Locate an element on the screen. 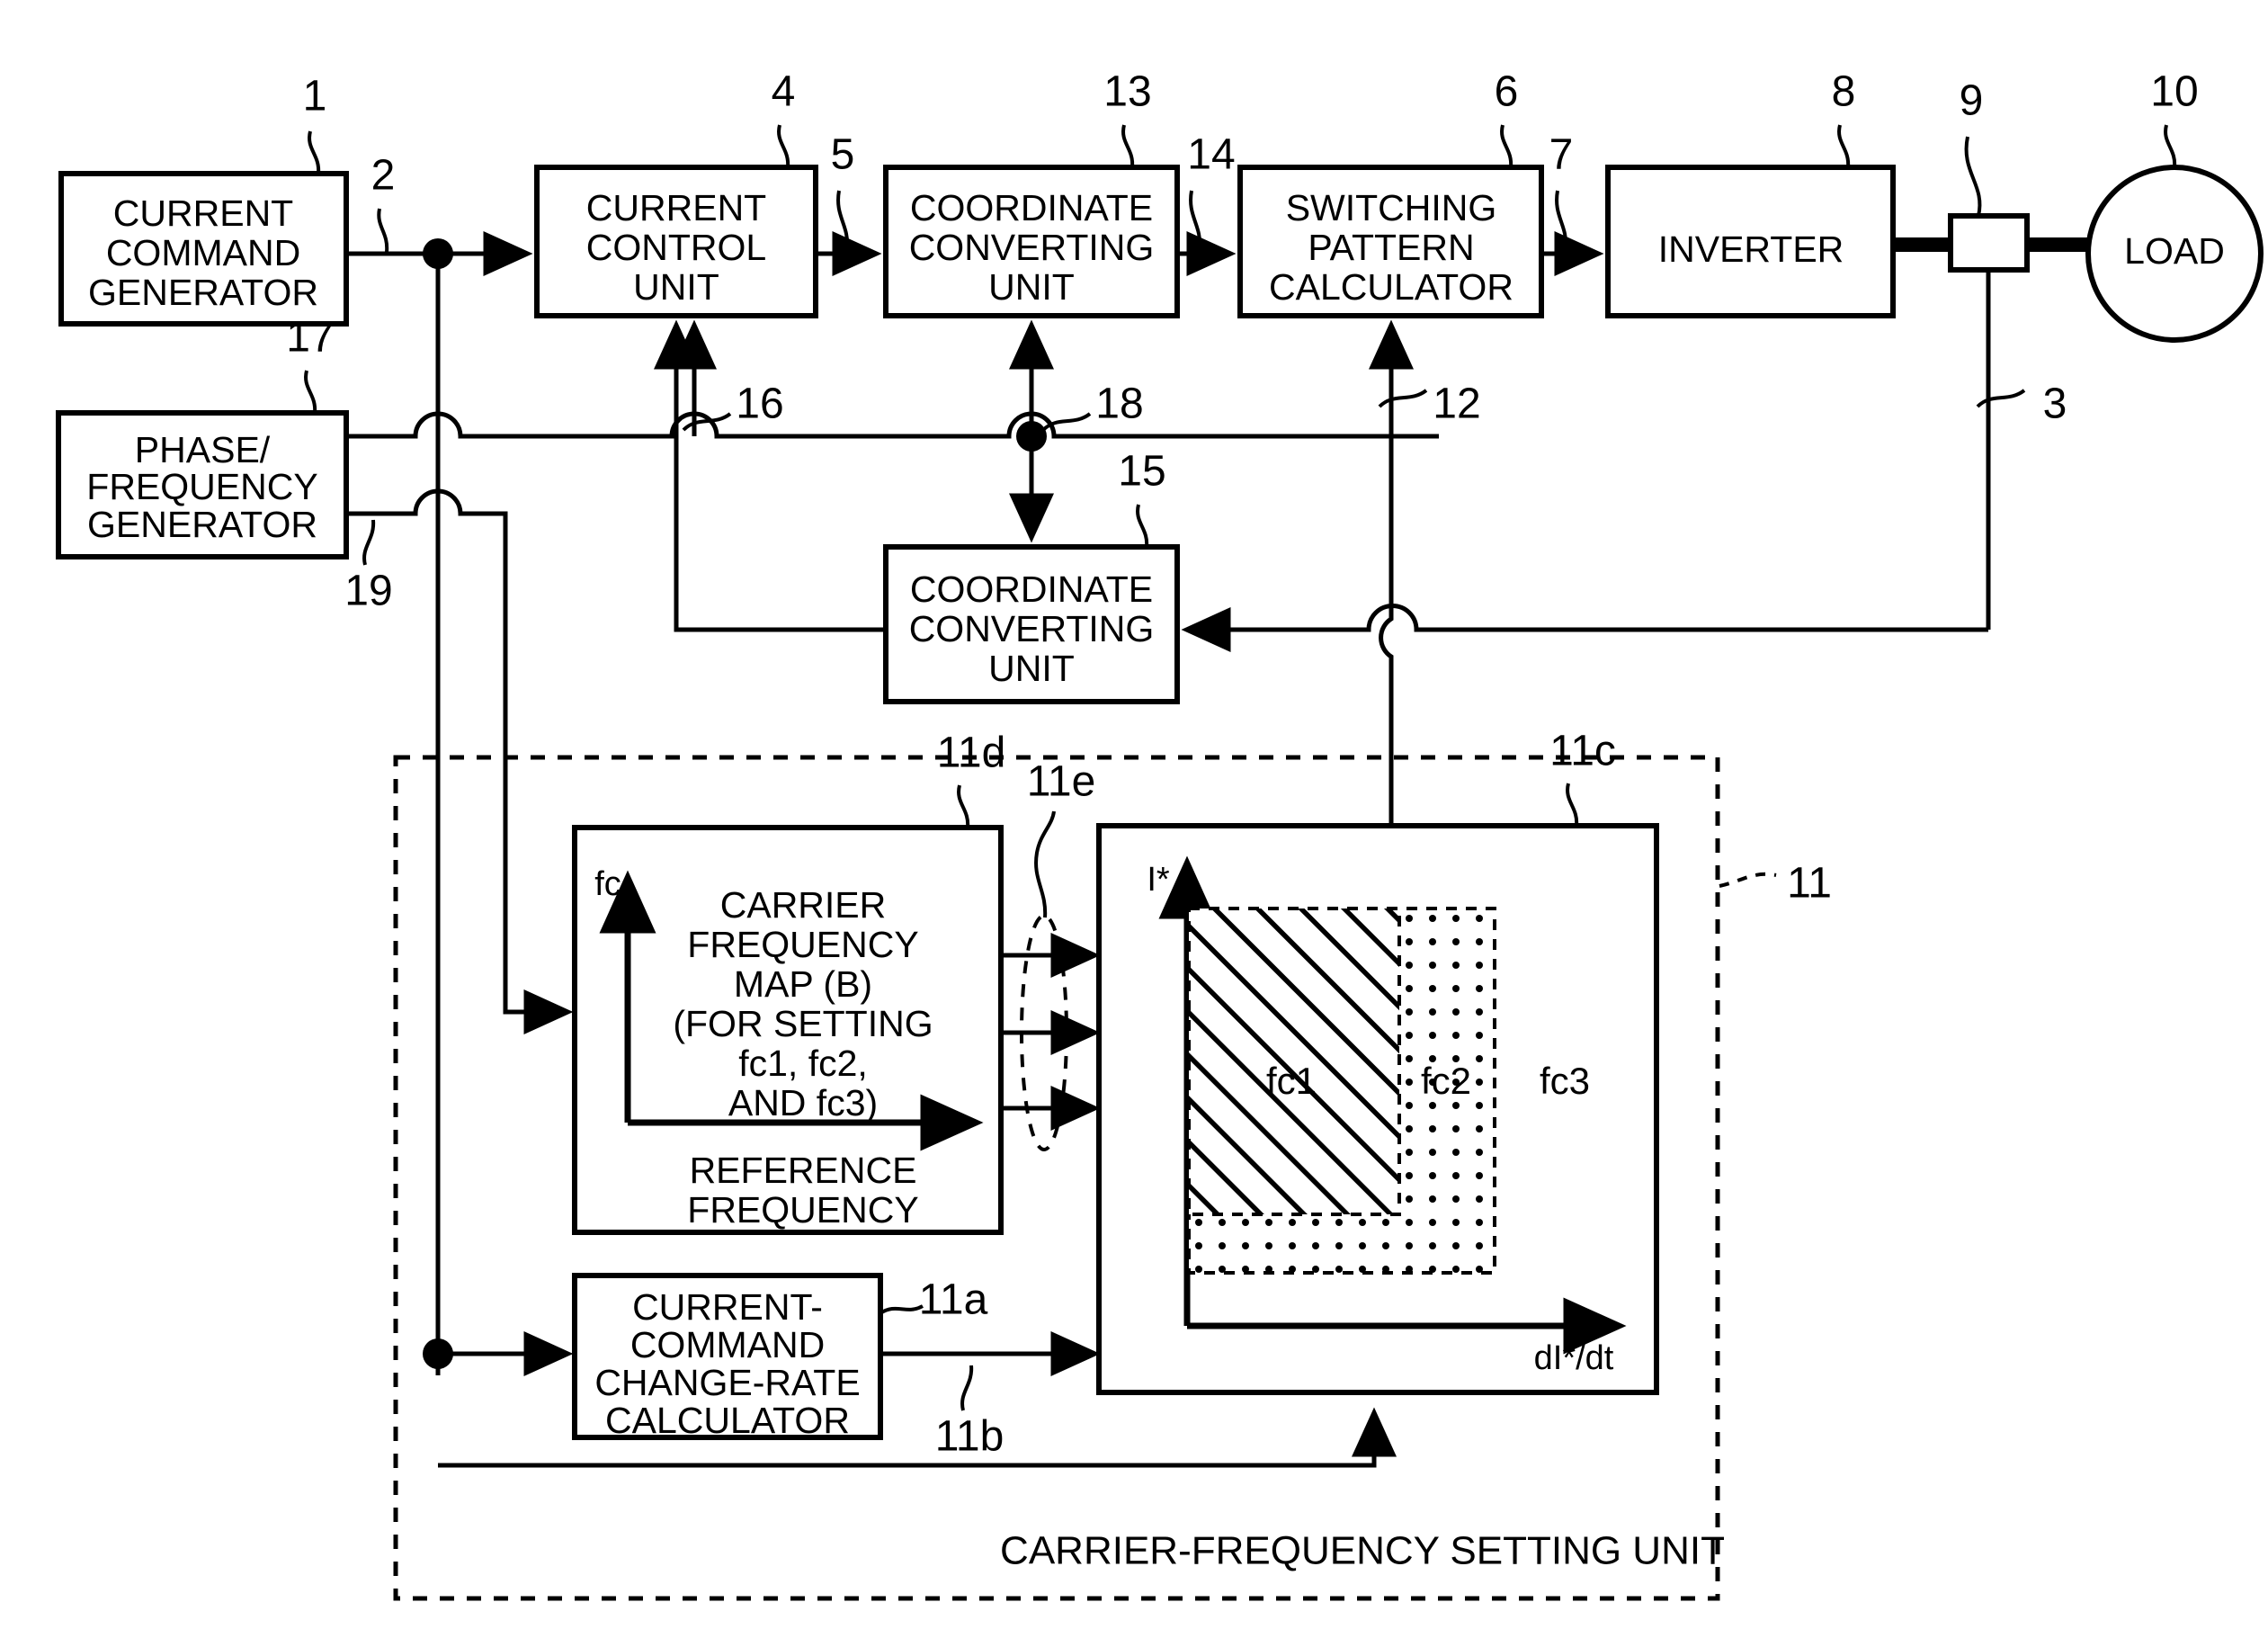  block-label-line: PHASE/ is located at coordinates (203, 450).